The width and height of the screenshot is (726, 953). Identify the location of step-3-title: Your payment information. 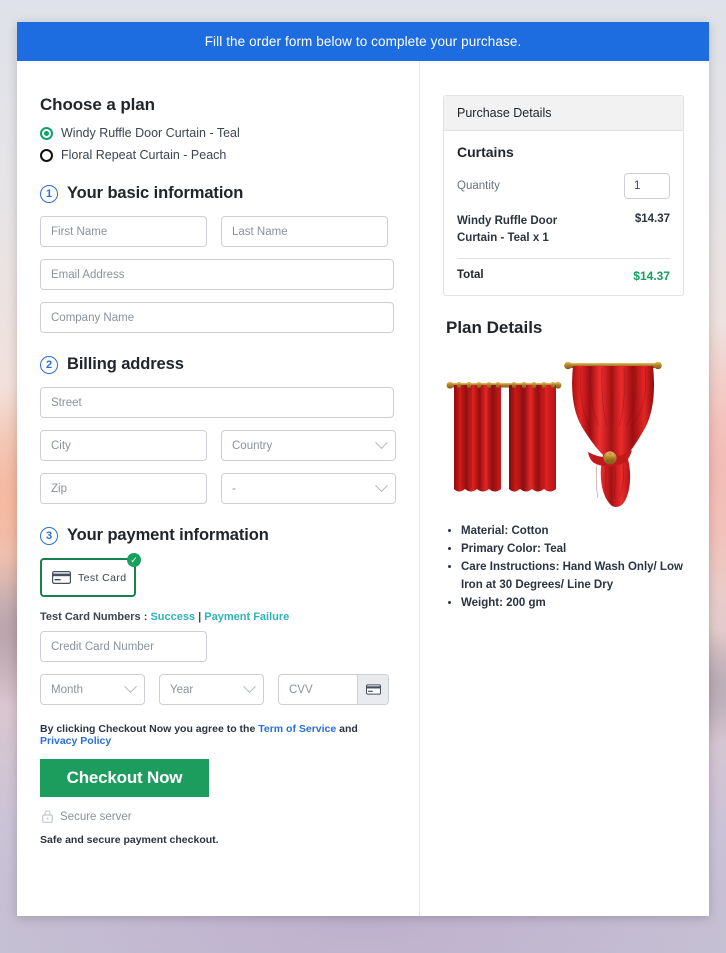
(168, 535).